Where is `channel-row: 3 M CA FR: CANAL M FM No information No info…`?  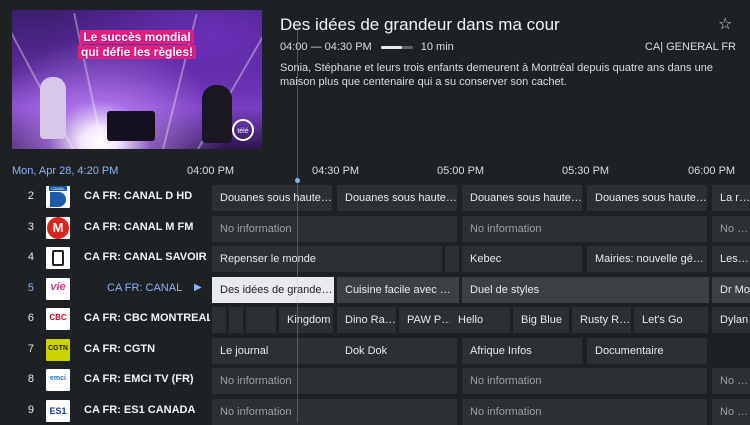
channel-row: 3 M CA FR: CANAL M FM No information No info… is located at coordinates (375, 228).